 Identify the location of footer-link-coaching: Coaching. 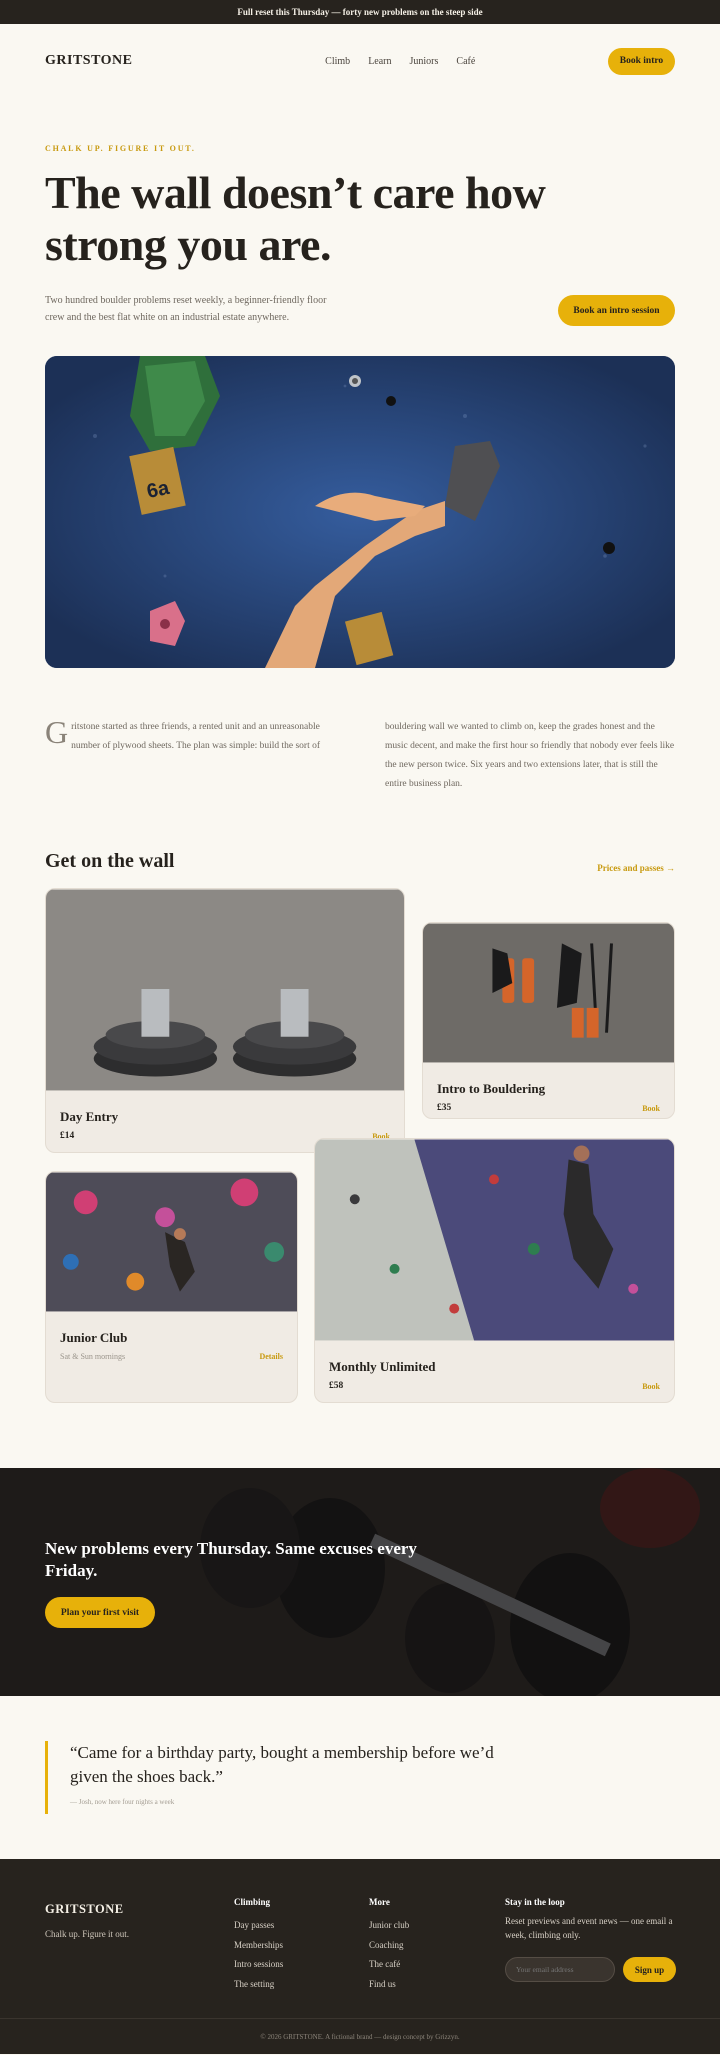
(389, 1946).